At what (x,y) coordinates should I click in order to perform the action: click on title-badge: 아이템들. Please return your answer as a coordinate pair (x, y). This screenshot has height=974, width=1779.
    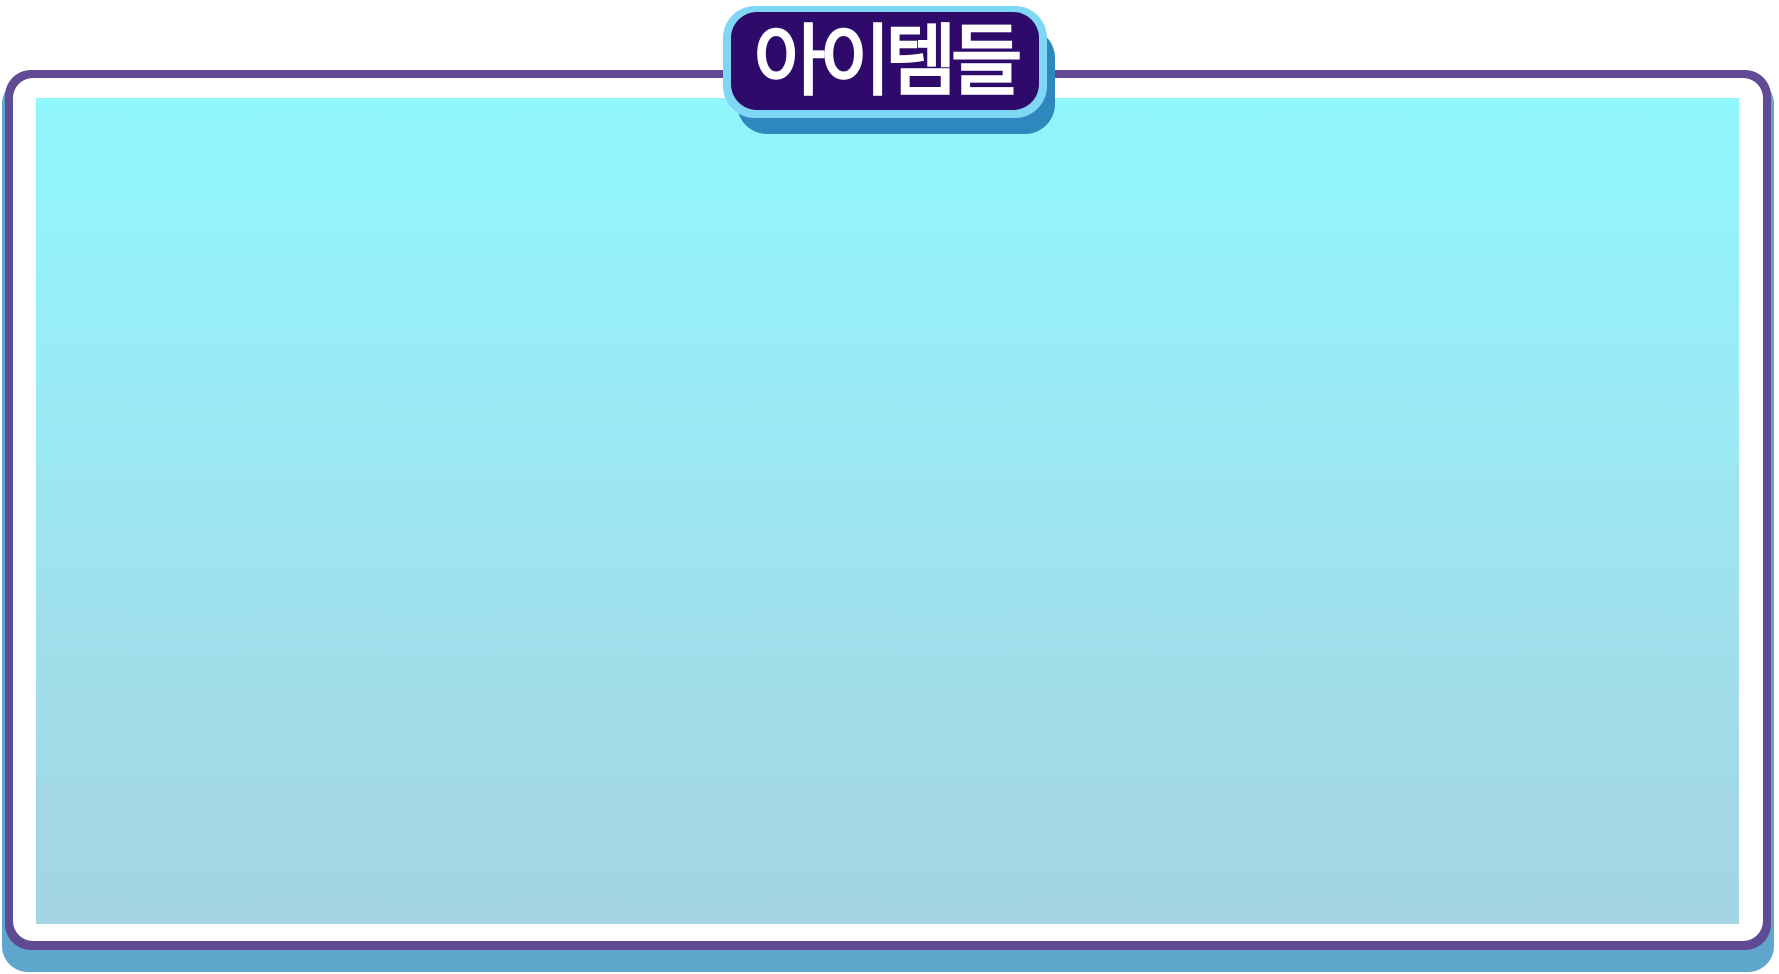
    Looking at the image, I should click on (890, 71).